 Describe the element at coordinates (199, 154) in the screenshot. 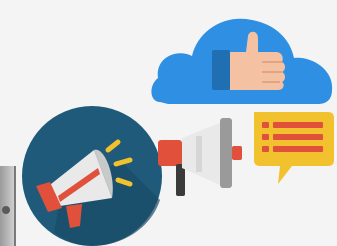

I see `small-megaphone-stripe` at that location.